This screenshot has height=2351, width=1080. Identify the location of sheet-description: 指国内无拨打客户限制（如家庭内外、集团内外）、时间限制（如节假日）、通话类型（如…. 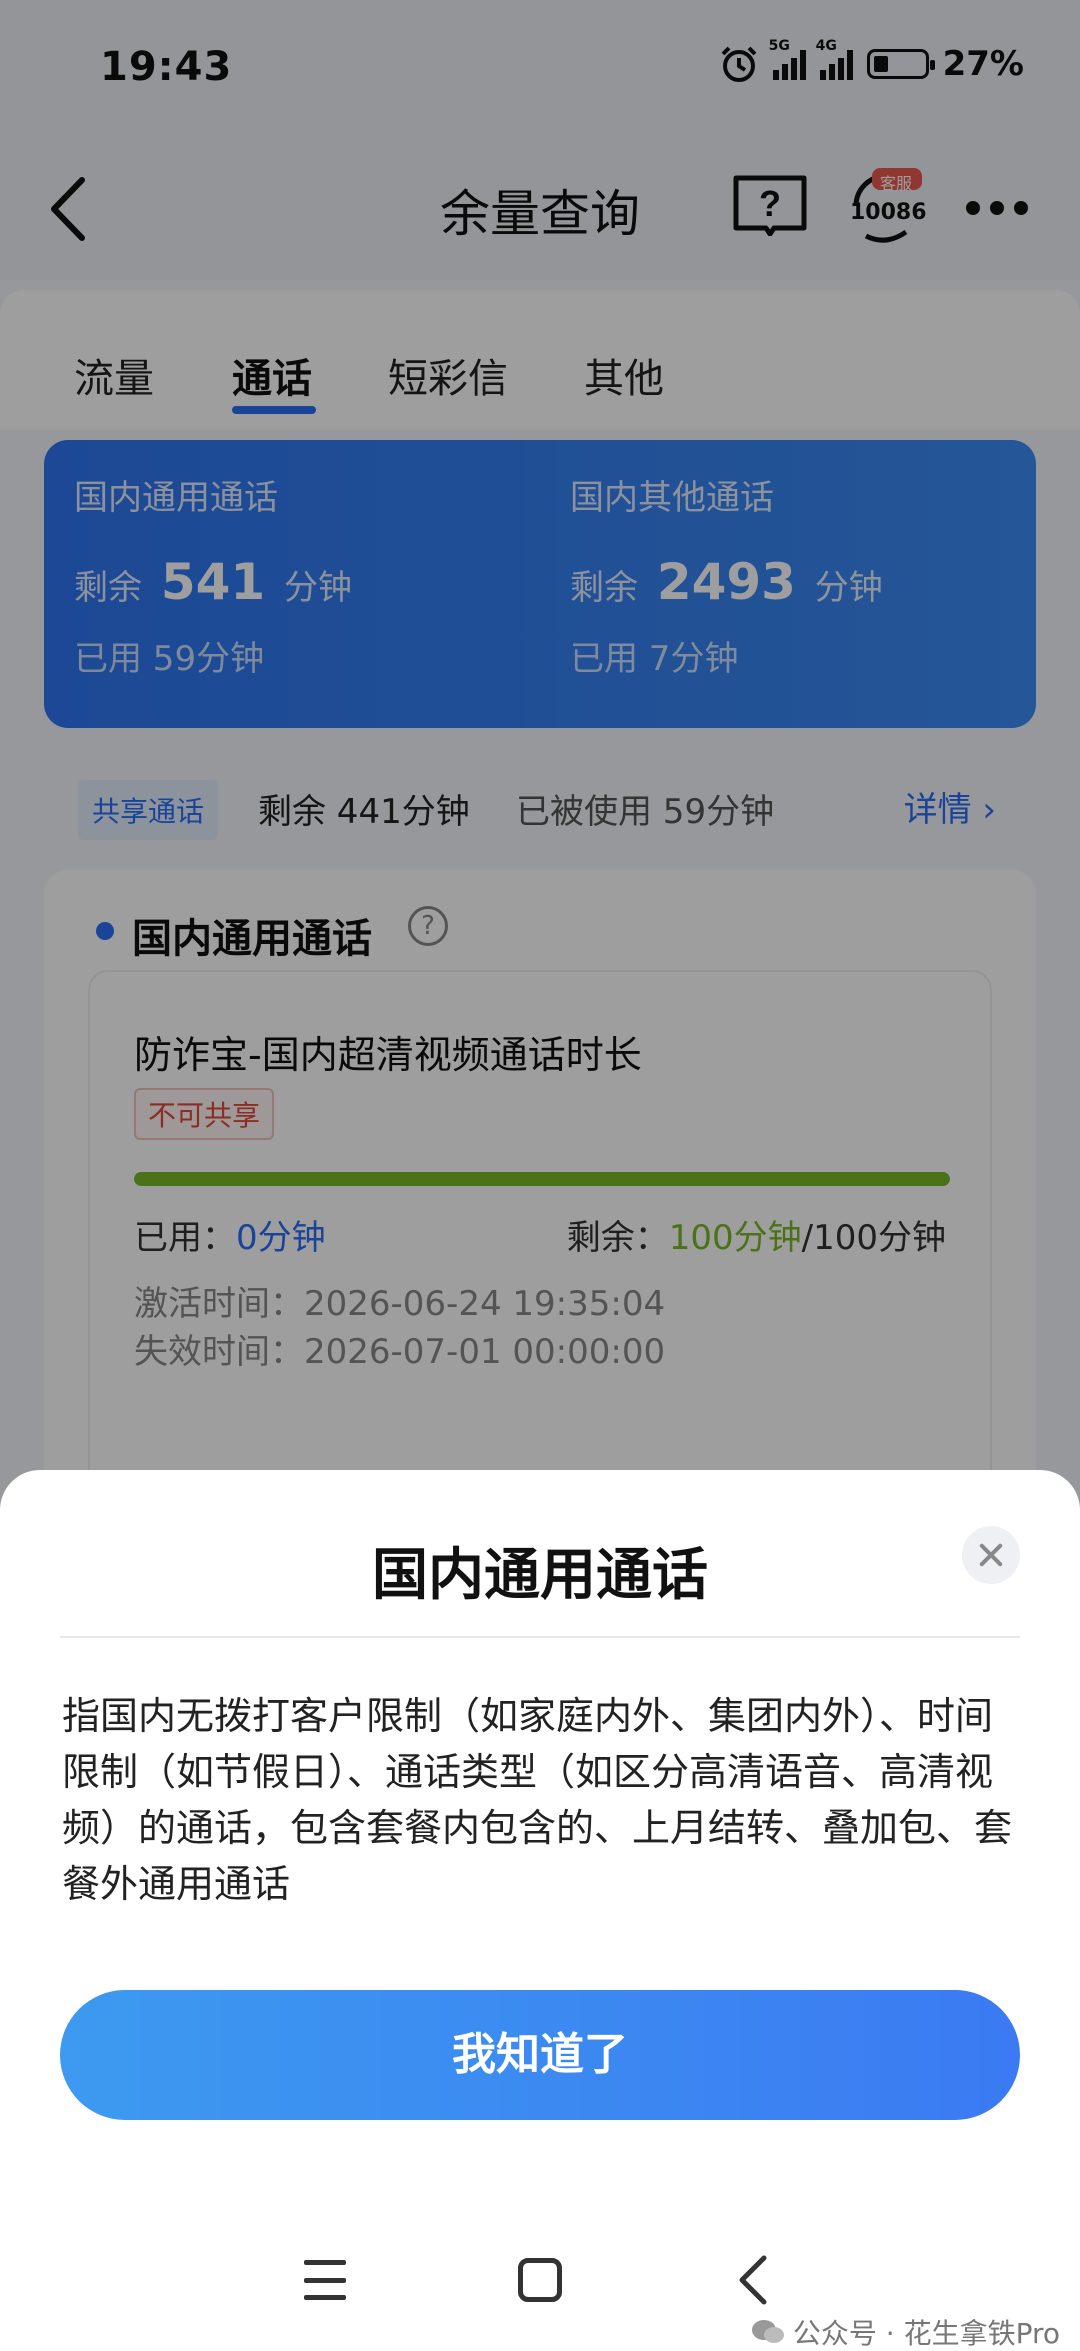
(537, 1800).